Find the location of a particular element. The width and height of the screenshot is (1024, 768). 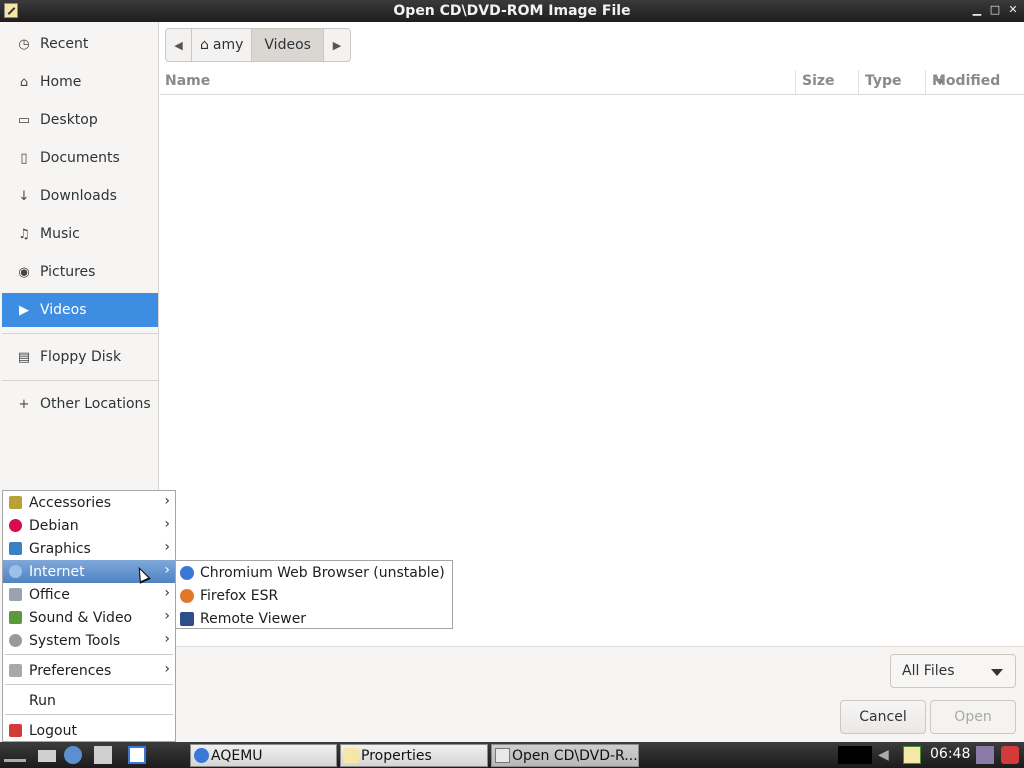

sidebar-item-pictures: ◉ Pictures is located at coordinates (80, 272).